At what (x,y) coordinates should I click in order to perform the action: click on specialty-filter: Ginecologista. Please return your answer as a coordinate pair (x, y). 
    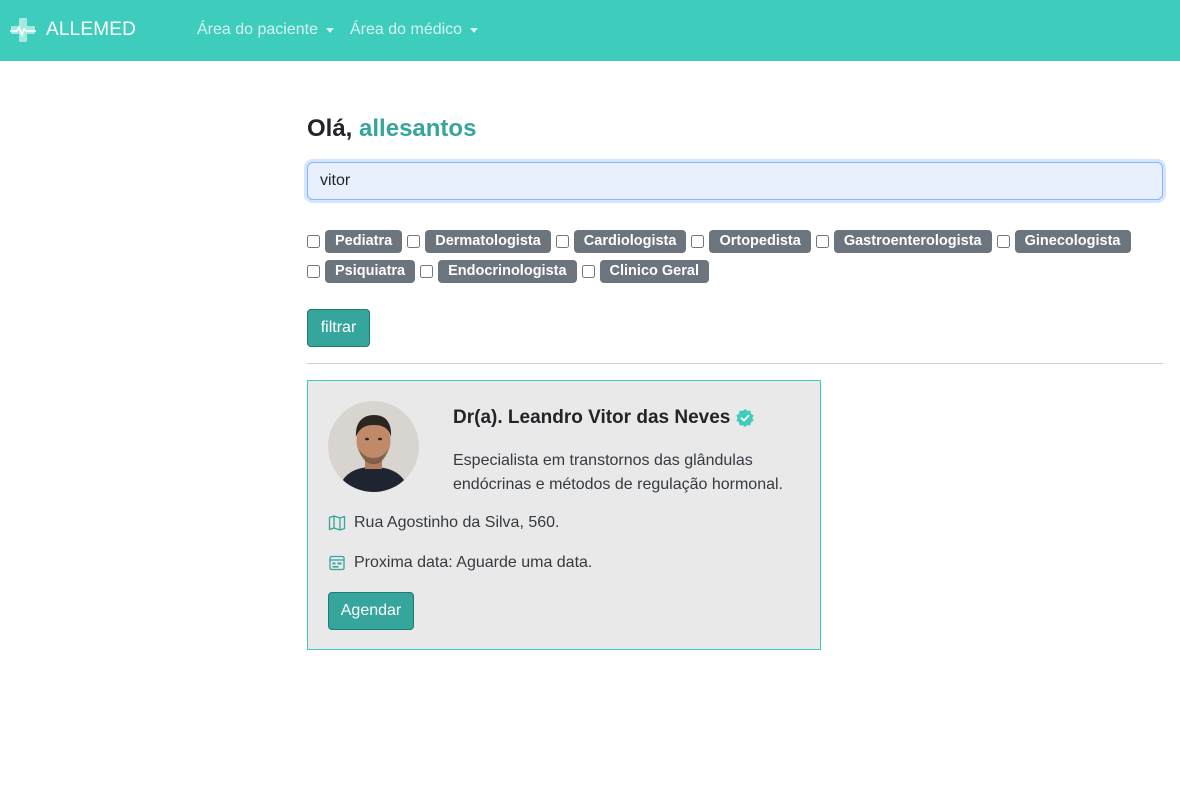
    Looking at the image, I should click on (1063, 241).